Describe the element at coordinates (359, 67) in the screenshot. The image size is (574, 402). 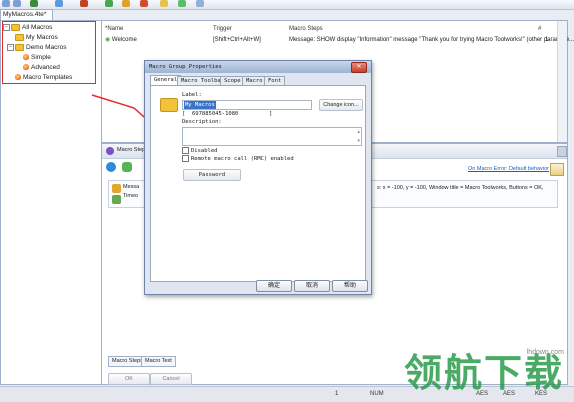
I see `close-icon: ✕` at that location.